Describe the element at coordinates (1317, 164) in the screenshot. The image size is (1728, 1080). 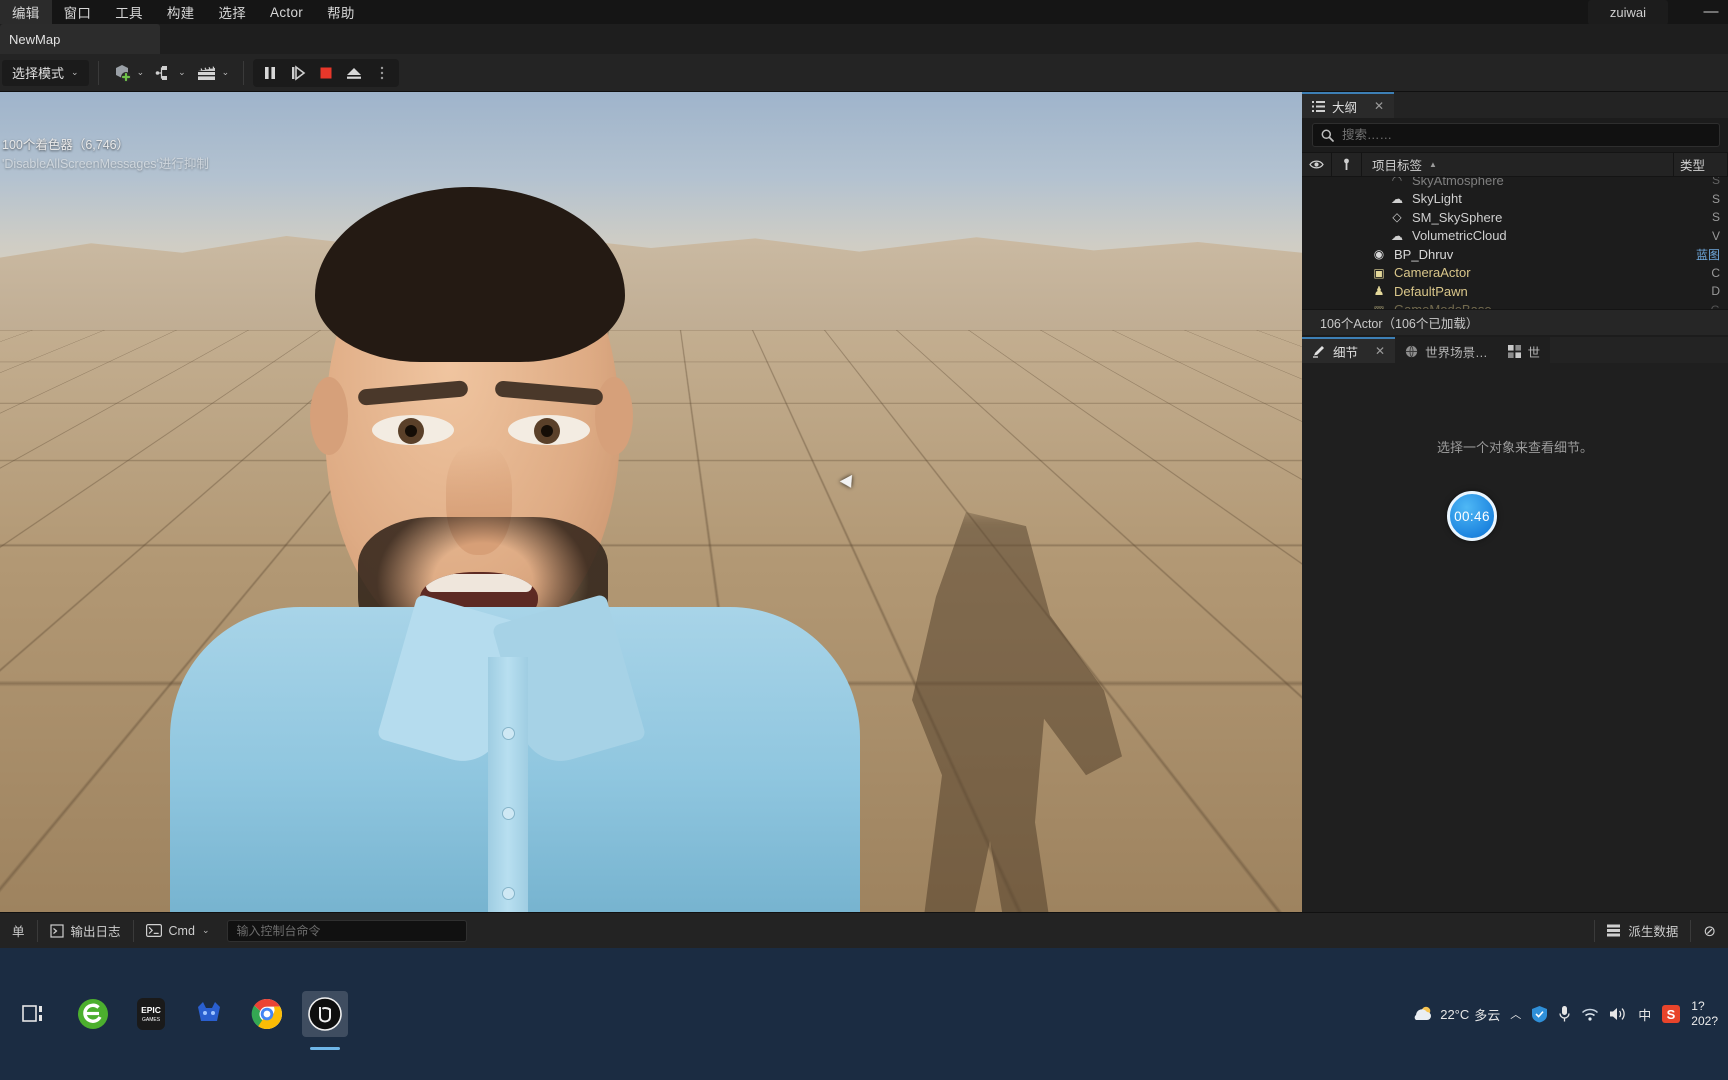
I see `column-visibility` at that location.